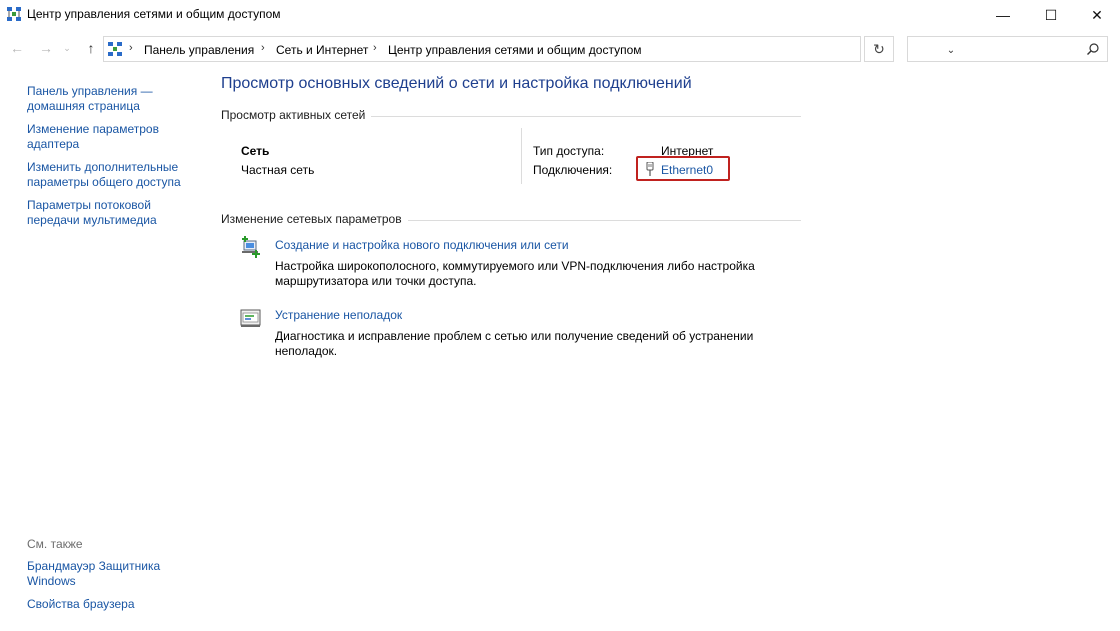  I want to click on troubleshoot-link: Устранение неполадок, so click(338, 315).